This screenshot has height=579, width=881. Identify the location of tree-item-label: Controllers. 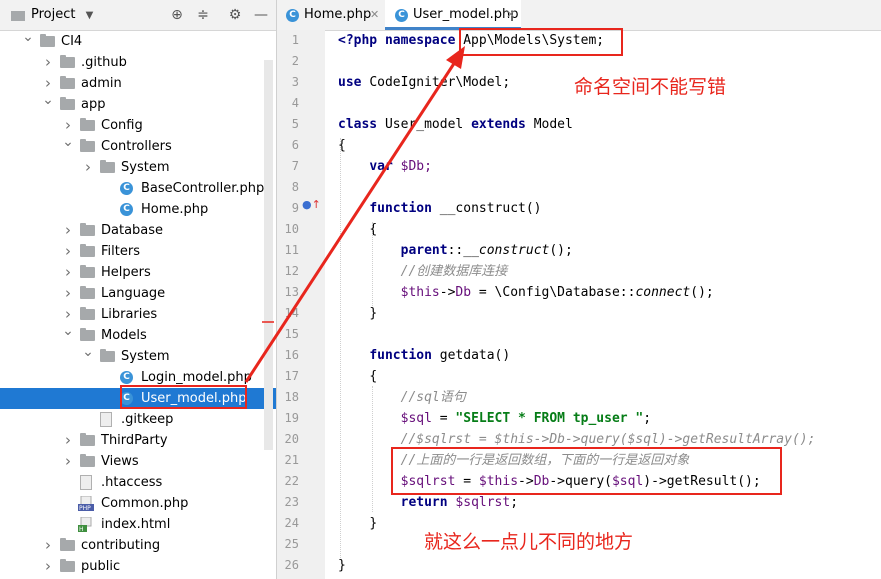
(136, 146).